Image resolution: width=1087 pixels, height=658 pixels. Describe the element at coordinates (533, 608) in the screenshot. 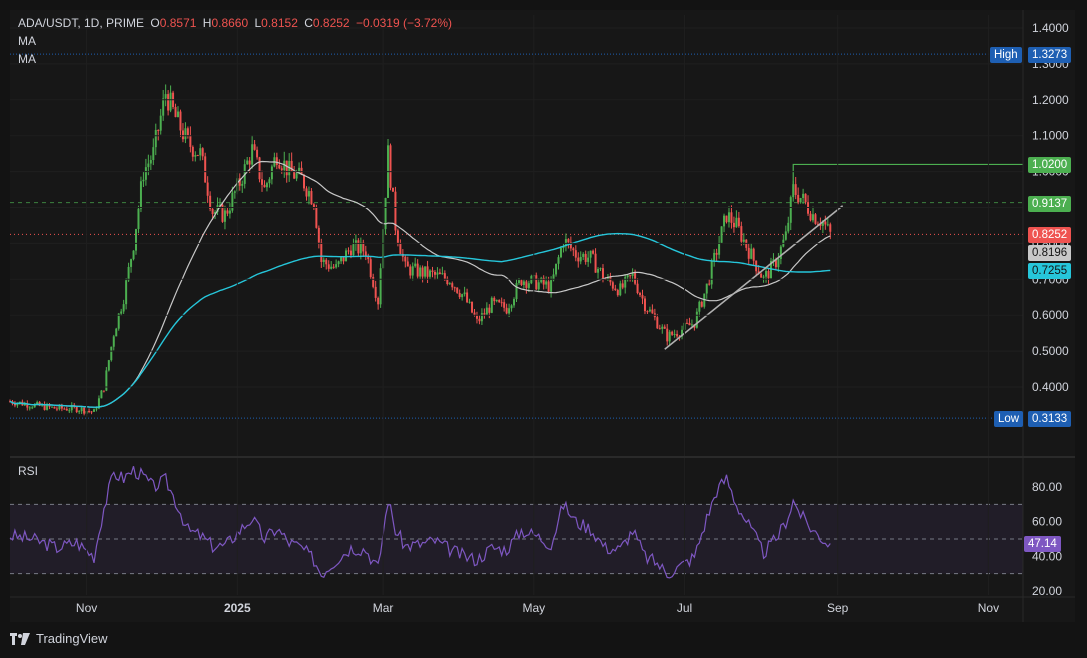

I see `time-tick-3: May` at that location.